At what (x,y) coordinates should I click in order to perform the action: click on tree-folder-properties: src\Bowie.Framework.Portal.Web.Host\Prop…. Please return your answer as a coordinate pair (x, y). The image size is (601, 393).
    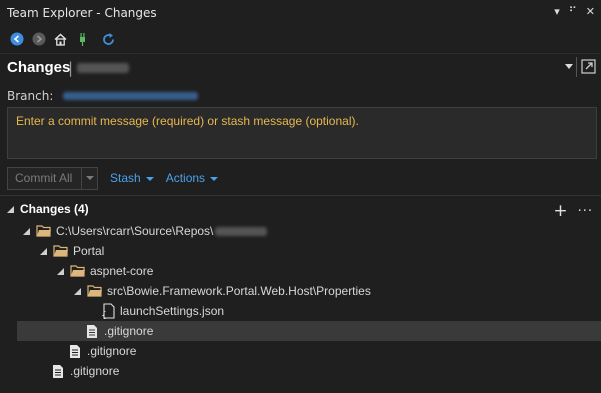
    Looking at the image, I should click on (222, 291).